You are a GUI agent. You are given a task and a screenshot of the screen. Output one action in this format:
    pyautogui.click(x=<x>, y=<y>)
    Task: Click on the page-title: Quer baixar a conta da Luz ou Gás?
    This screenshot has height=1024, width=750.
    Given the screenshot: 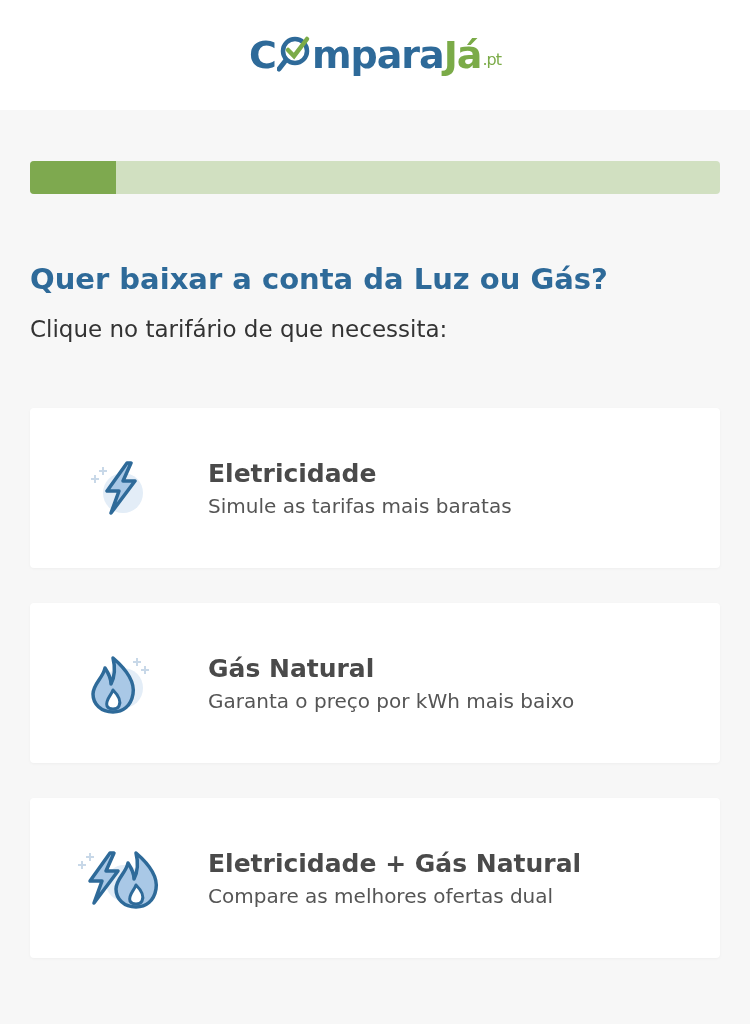 What is the action you would take?
    pyautogui.click(x=319, y=279)
    